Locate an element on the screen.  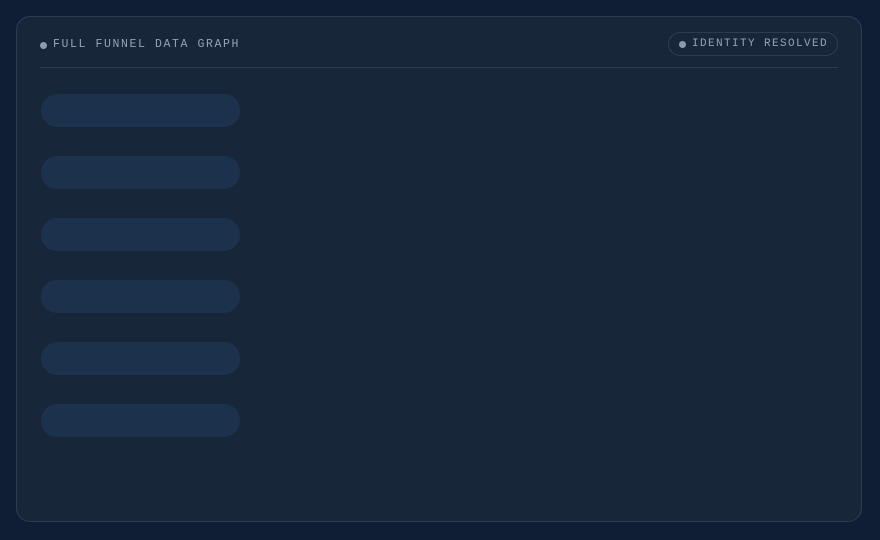
panel-title: FULL FUNNEL DATA GRAPH is located at coordinates (147, 44).